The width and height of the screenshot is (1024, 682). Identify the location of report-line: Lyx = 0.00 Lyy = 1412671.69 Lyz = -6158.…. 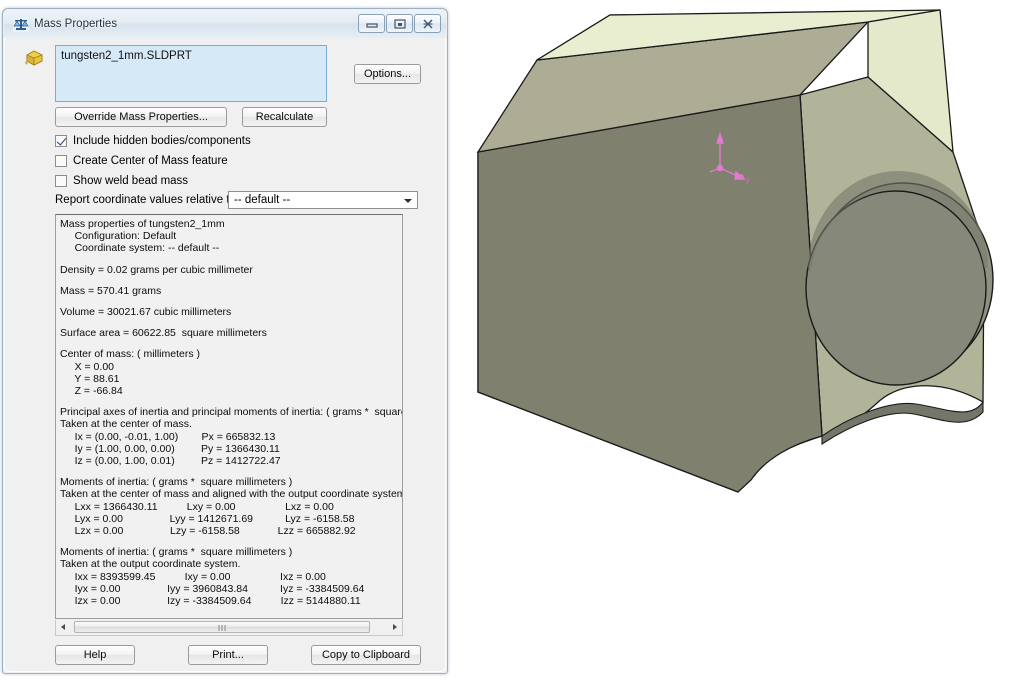
(207, 518).